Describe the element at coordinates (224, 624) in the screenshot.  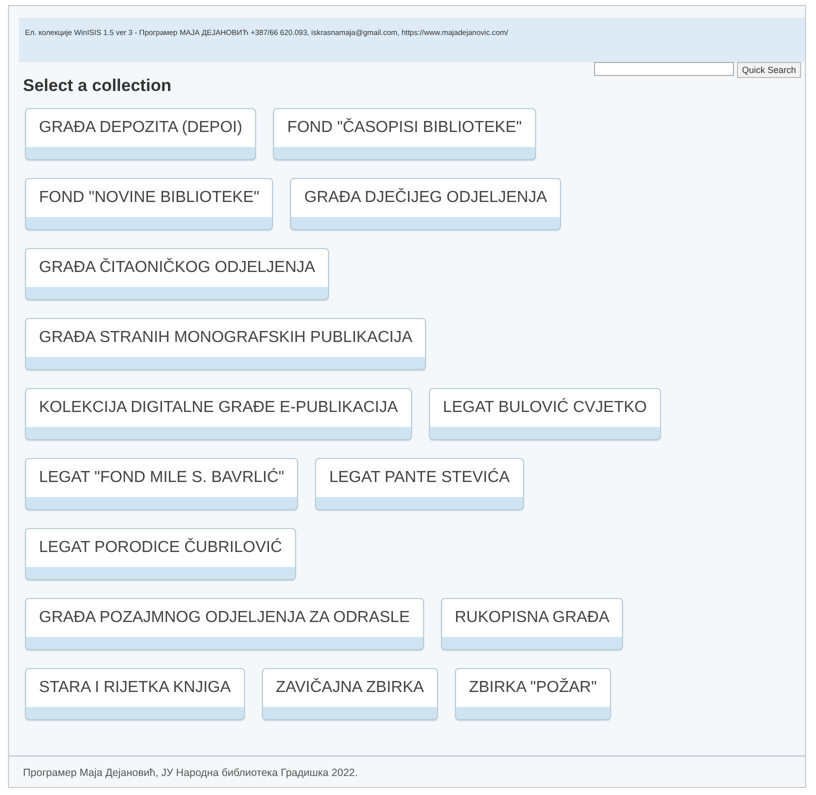
I see `collection-button: GRAĐA POZAJMNOG ODJELJENJA ZA ODRASLE` at that location.